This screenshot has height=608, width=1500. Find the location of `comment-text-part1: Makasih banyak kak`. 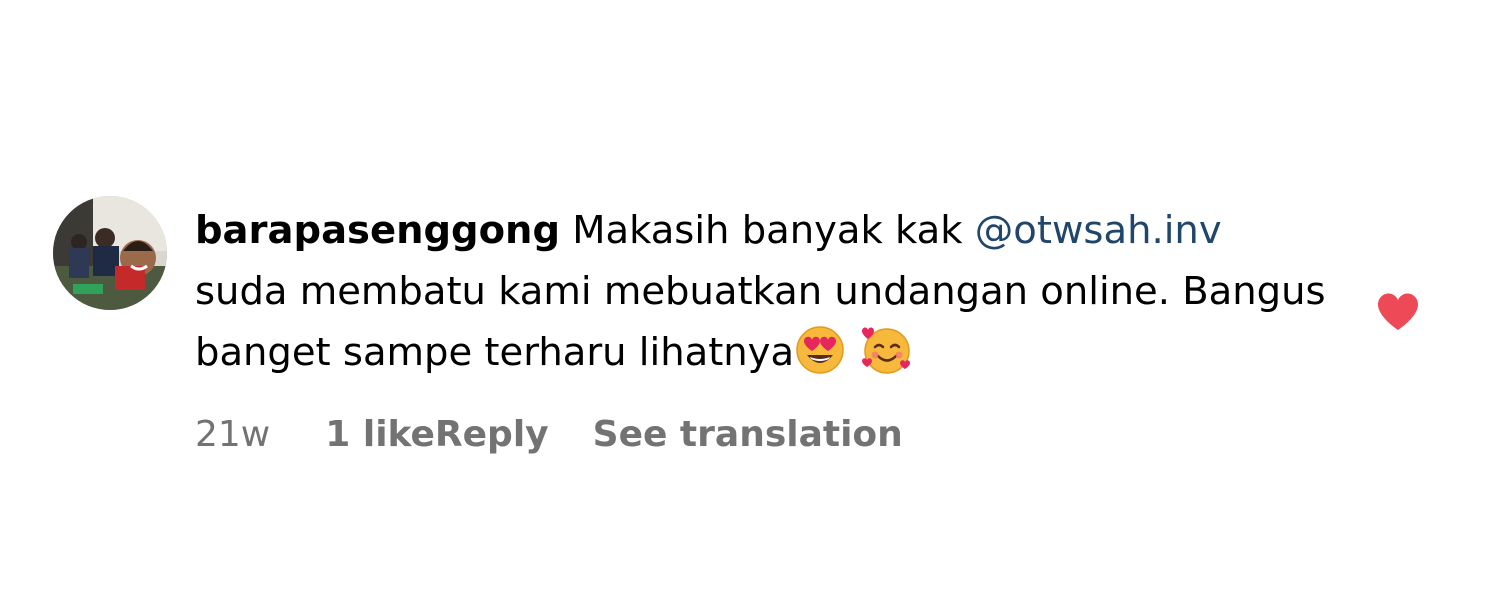

comment-text-part1: Makasih banyak kak is located at coordinates (773, 230).